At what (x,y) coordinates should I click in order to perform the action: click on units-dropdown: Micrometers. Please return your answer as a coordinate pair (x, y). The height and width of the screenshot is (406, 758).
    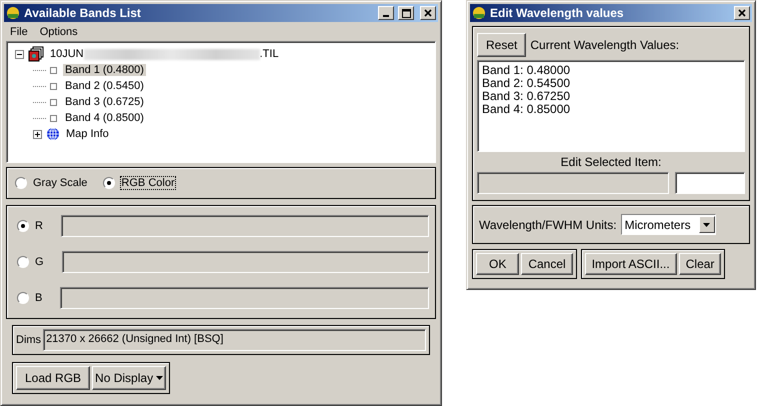
    Looking at the image, I should click on (668, 224).